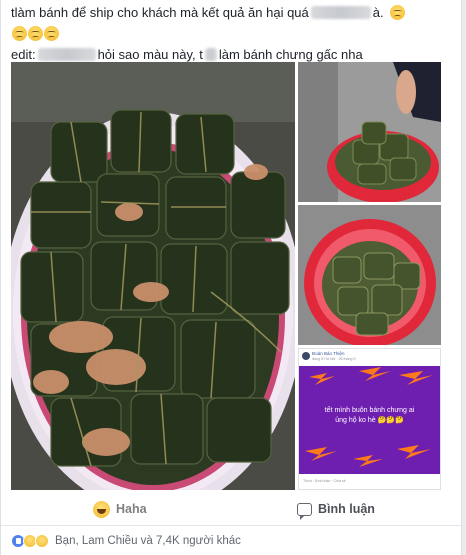 The width and height of the screenshot is (466, 555). I want to click on embedded-text-line-2: ủng hộ ko hè 🤔🤔🤔, so click(369, 419).